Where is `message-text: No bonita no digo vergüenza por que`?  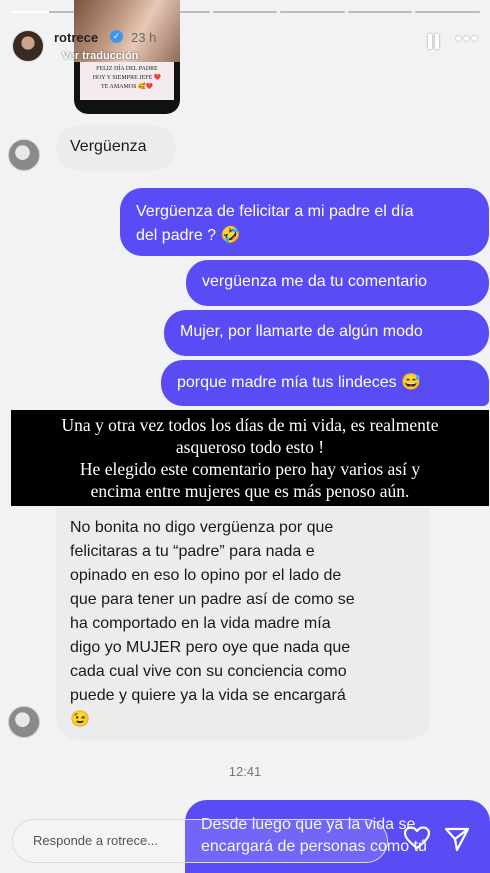 message-text: No bonita no digo vergüenza por que is located at coordinates (202, 527).